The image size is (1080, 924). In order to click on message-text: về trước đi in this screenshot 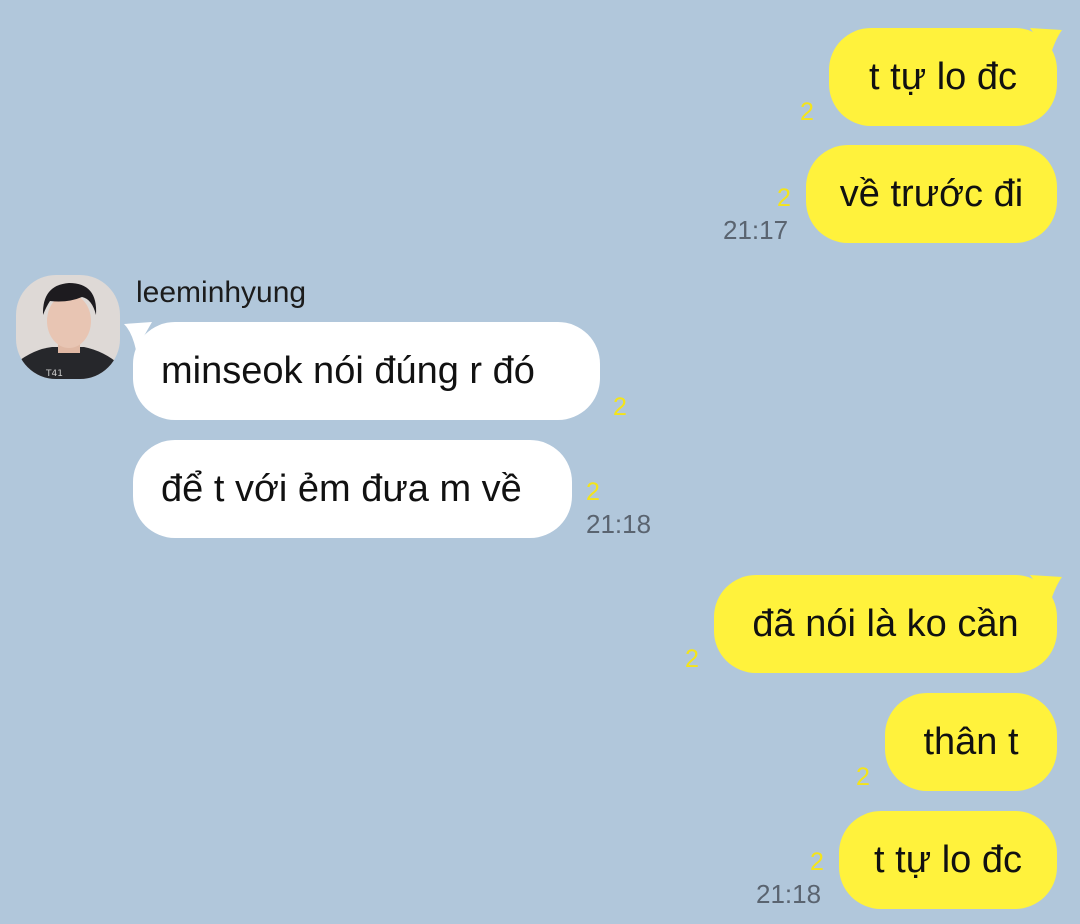, I will do `click(931, 193)`.